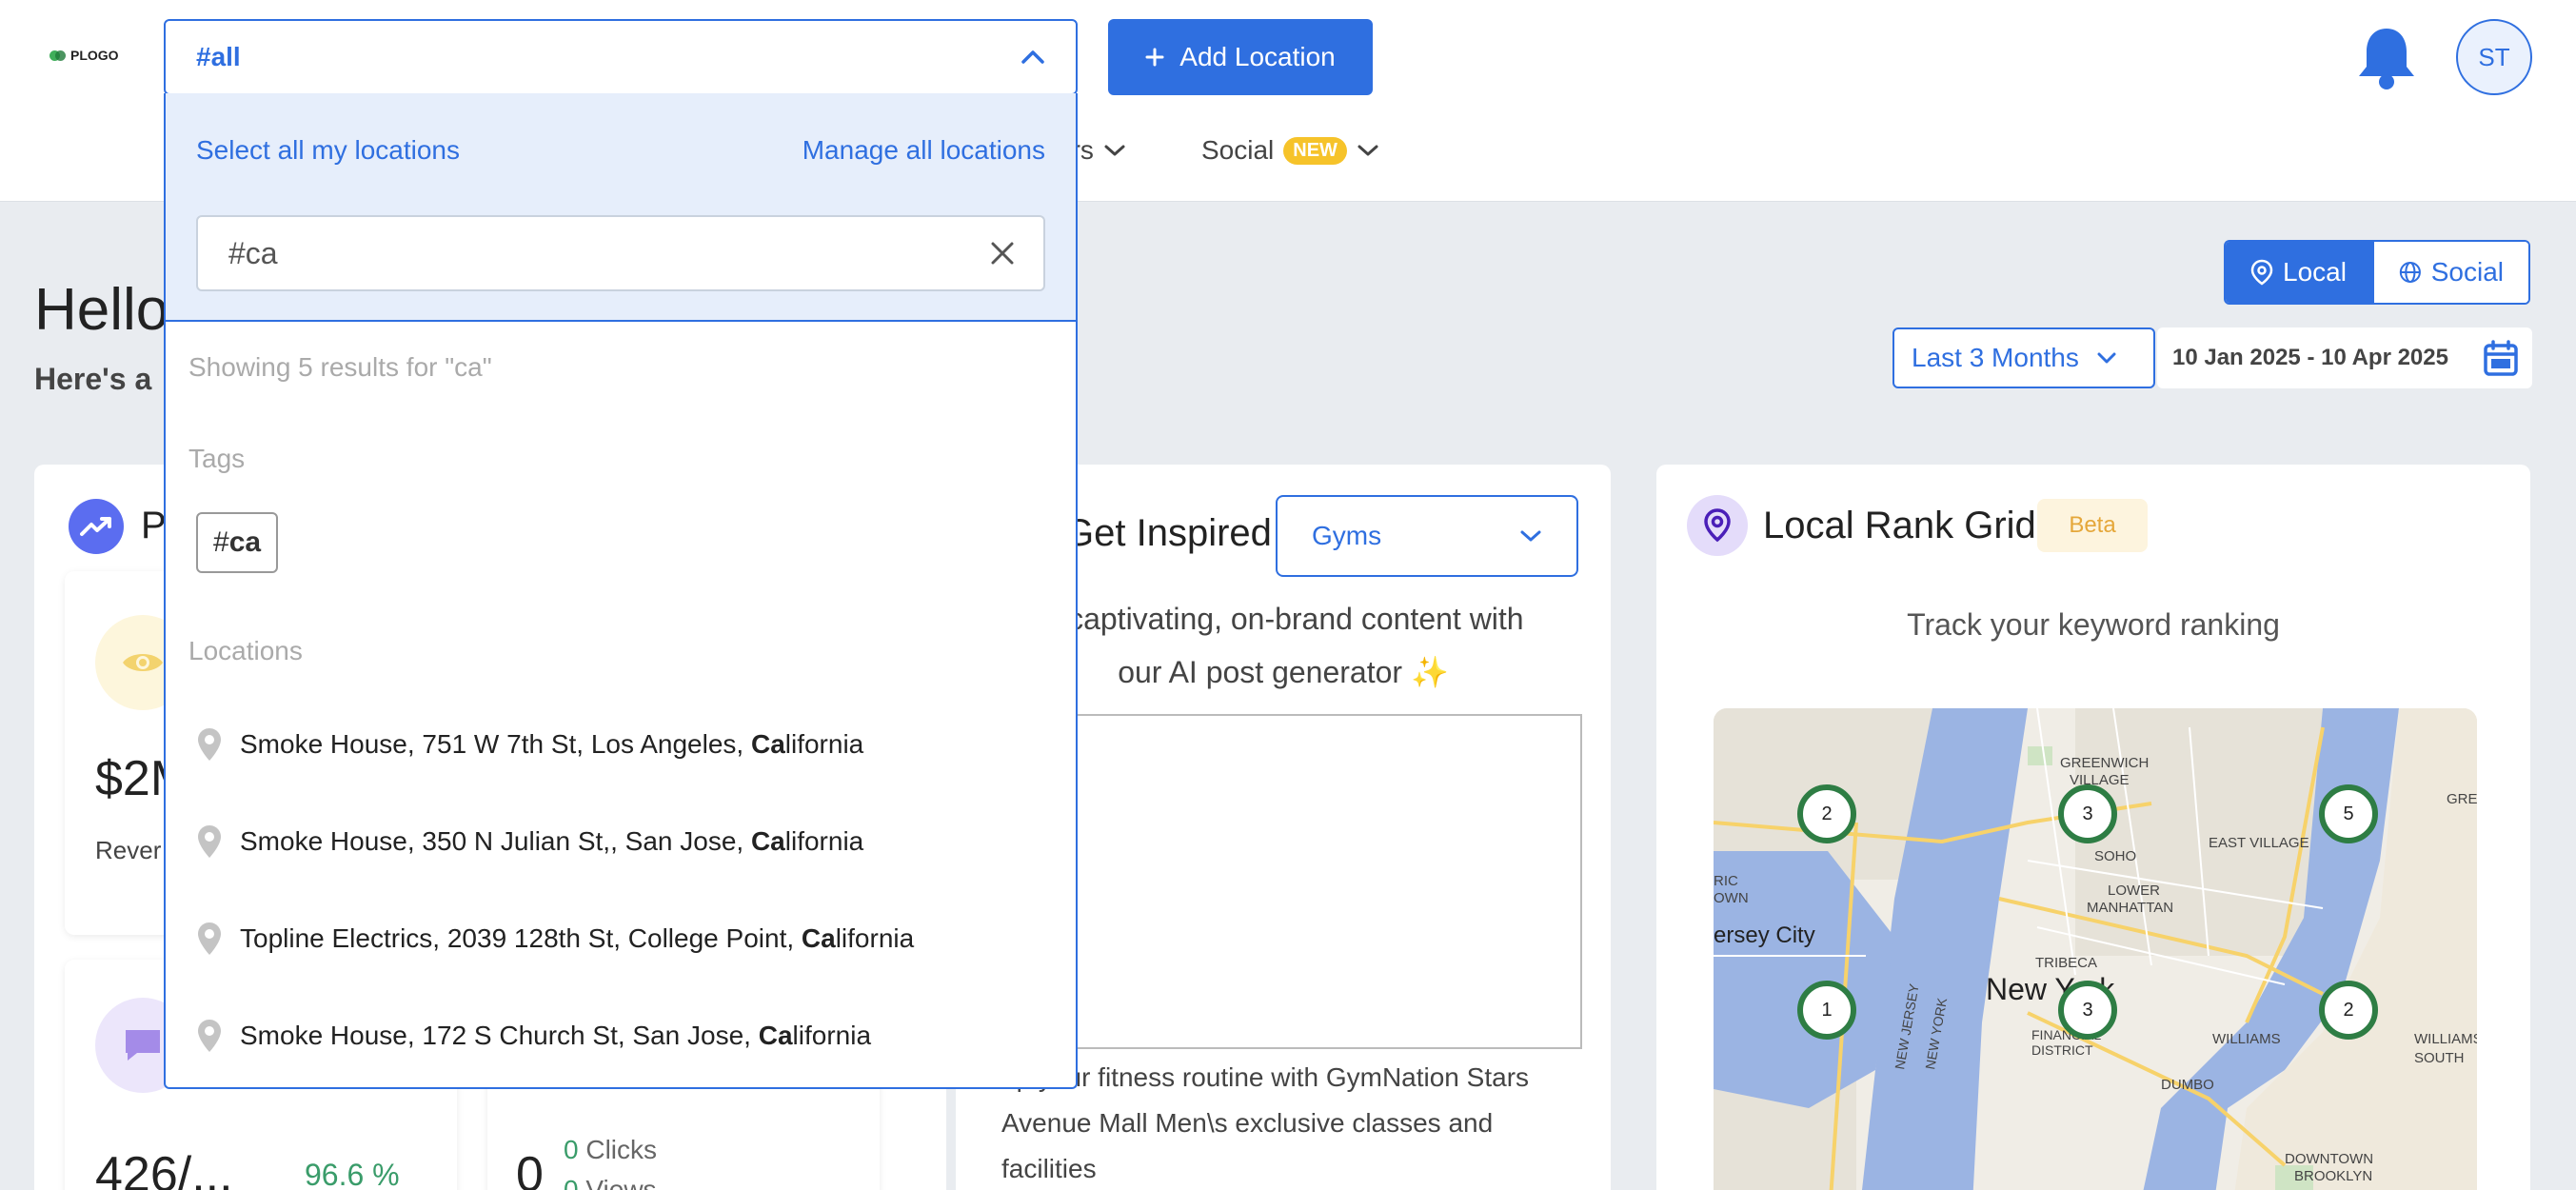 The image size is (2576, 1190). Describe the element at coordinates (101, 310) in the screenshot. I see `greeting-title: Hello` at that location.